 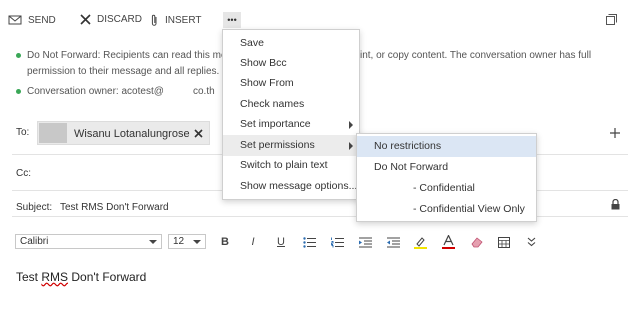 I want to click on plus-icon, so click(x=615, y=133).